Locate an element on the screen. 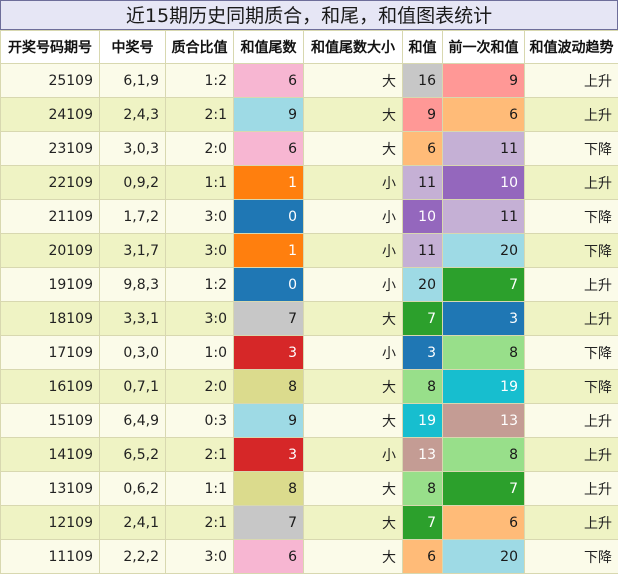 This screenshot has height=576, width=618. table-row: 11109 2,2,2 3:0 6 大 6 20 下降 is located at coordinates (309, 556).